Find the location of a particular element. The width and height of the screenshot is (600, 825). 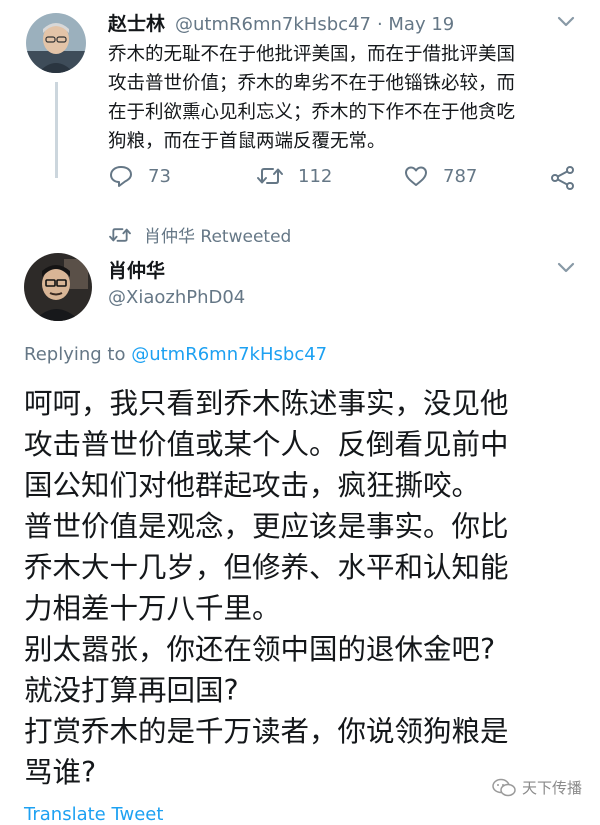

share-icon is located at coordinates (562, 178).